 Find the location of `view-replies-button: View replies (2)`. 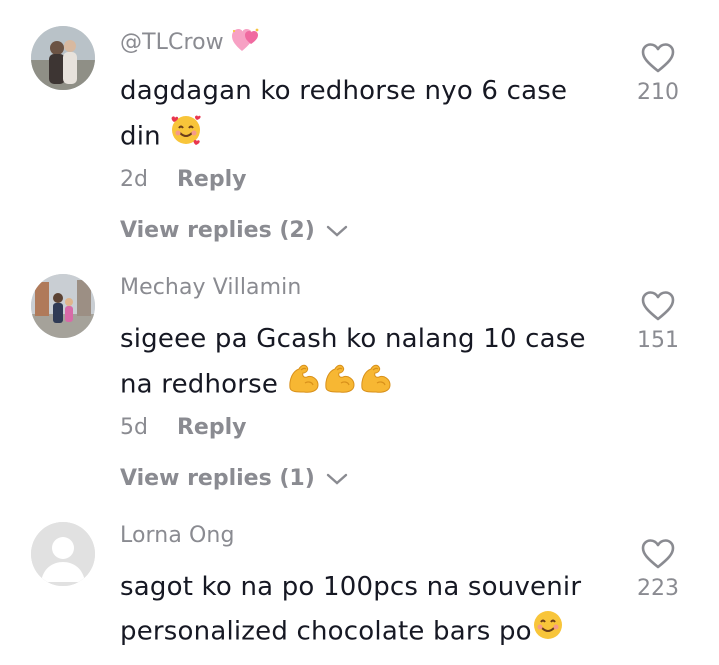

view-replies-button: View replies (2) is located at coordinates (234, 230).